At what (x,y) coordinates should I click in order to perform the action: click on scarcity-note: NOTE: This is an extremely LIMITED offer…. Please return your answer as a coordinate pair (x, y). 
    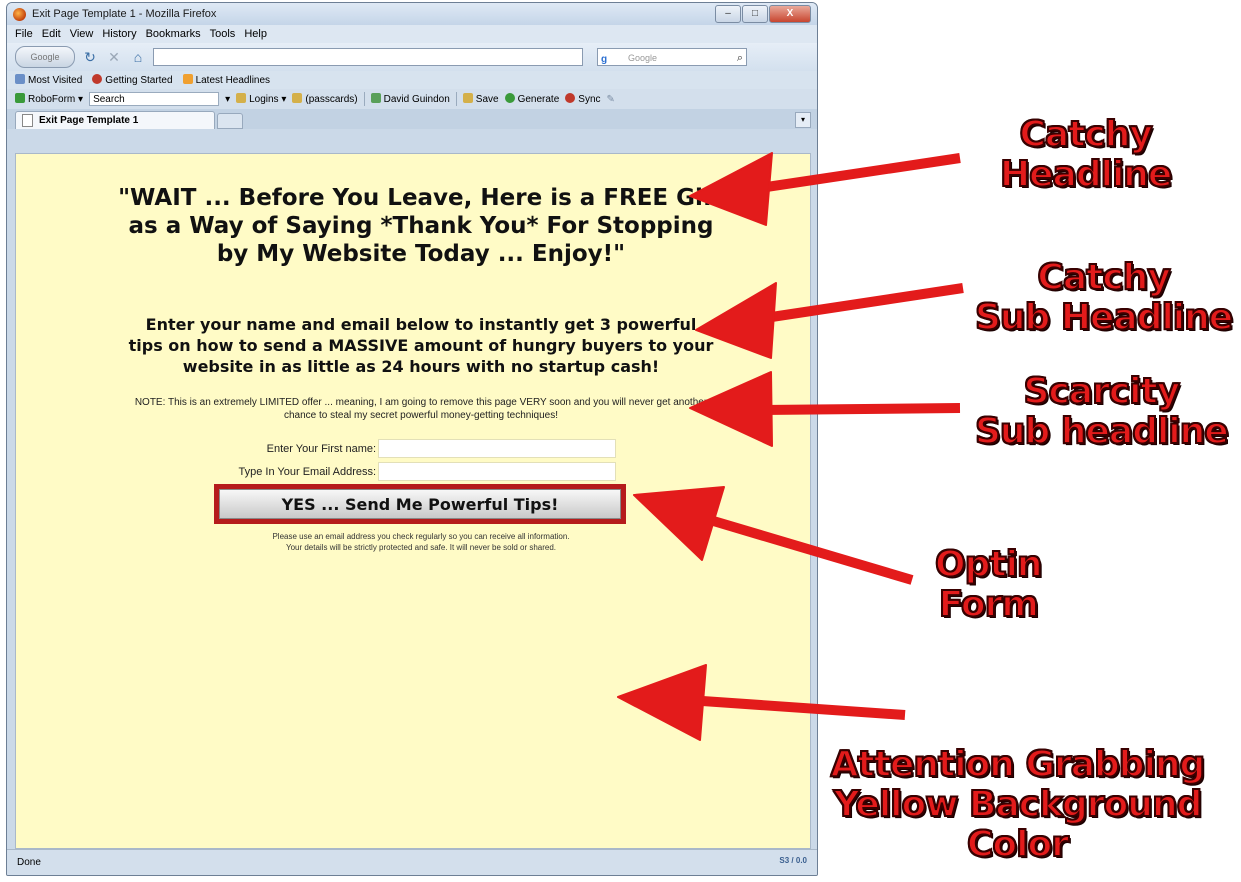
    Looking at the image, I should click on (421, 409).